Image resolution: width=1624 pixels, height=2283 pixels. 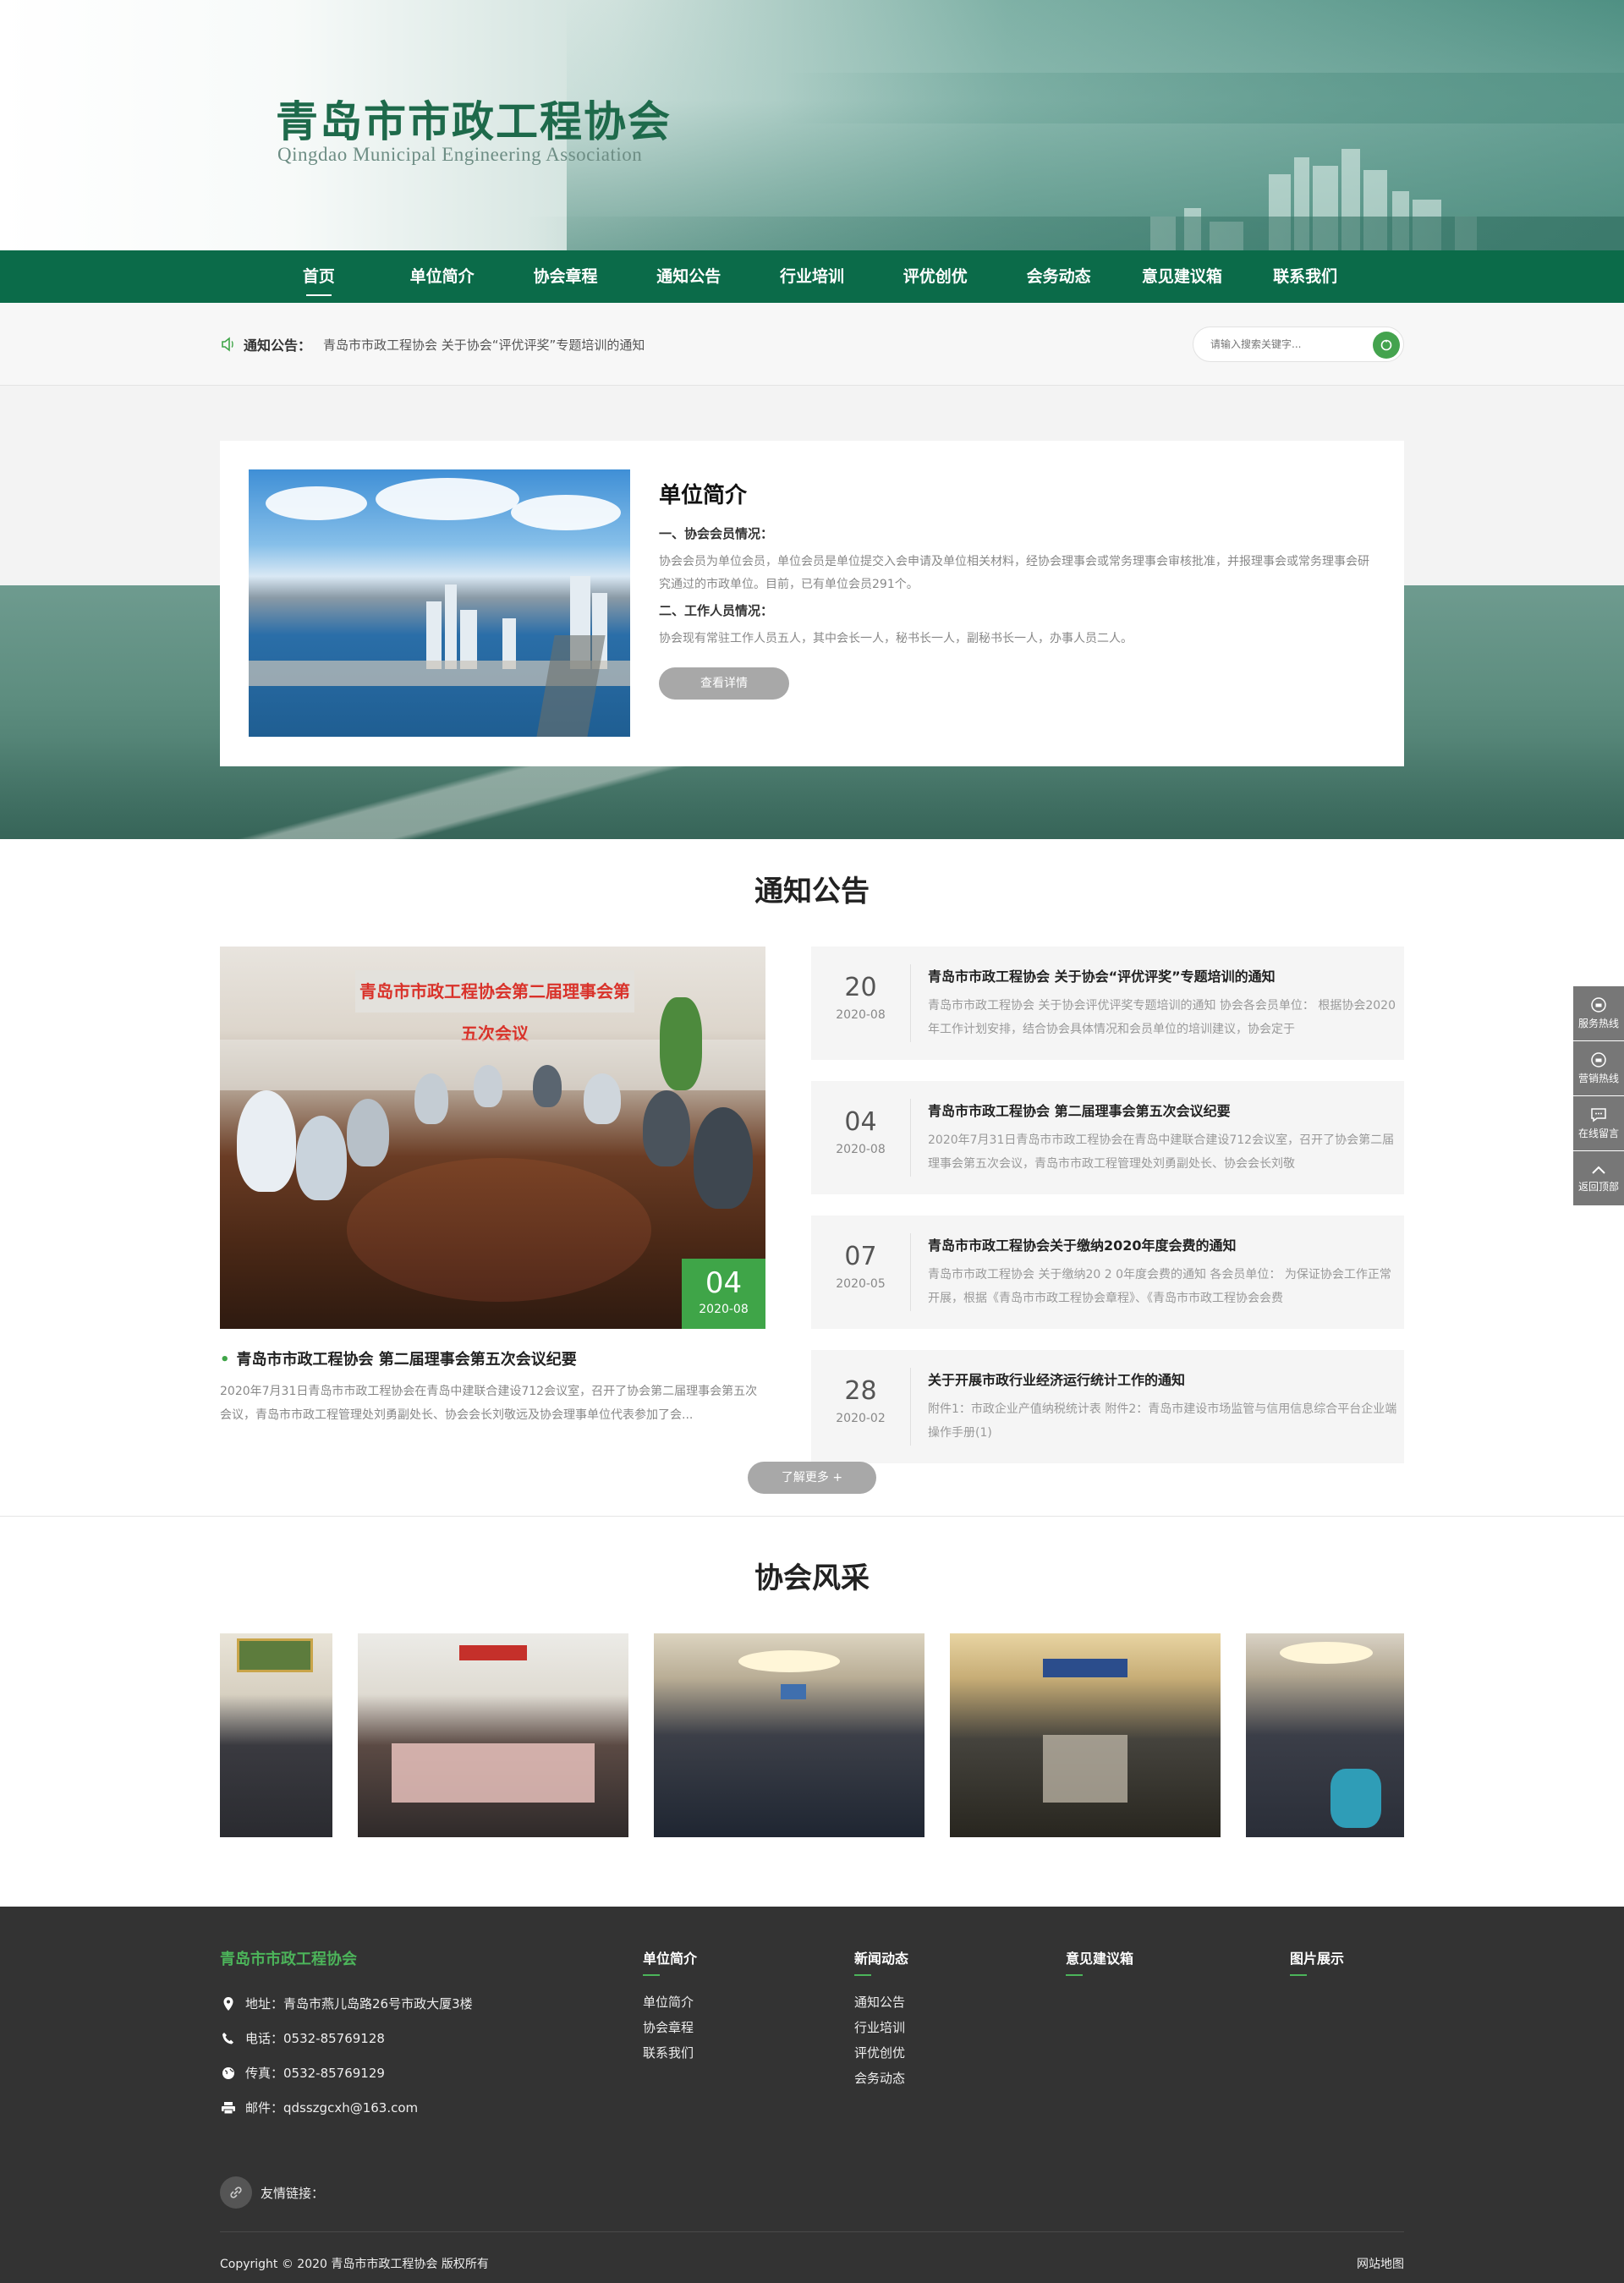 What do you see at coordinates (724, 683) in the screenshot?
I see `view-details-button: 查看详情` at bounding box center [724, 683].